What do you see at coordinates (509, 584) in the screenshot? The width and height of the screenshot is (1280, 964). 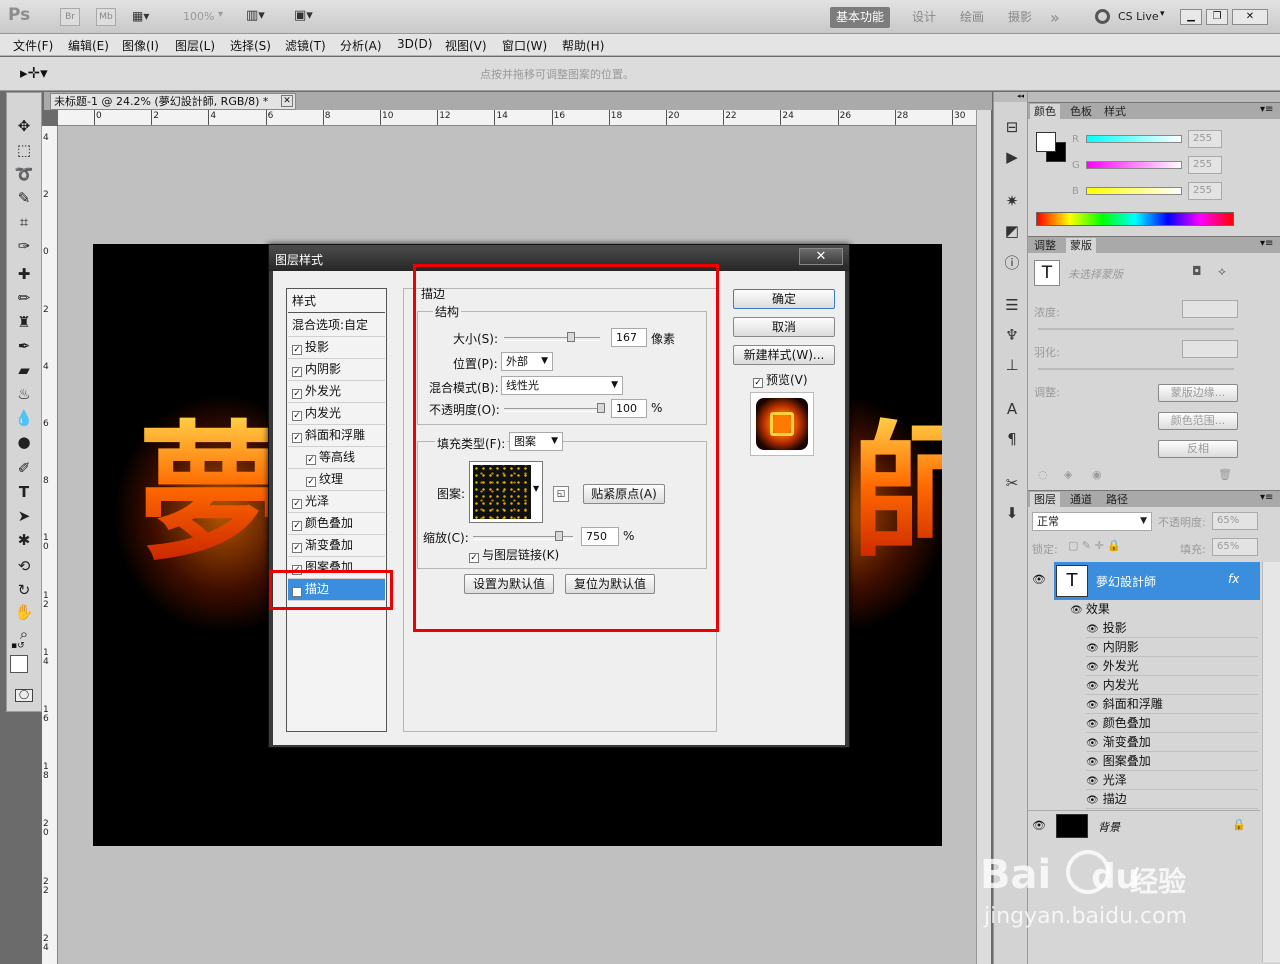 I see `set-default-button: 设置为默认值` at bounding box center [509, 584].